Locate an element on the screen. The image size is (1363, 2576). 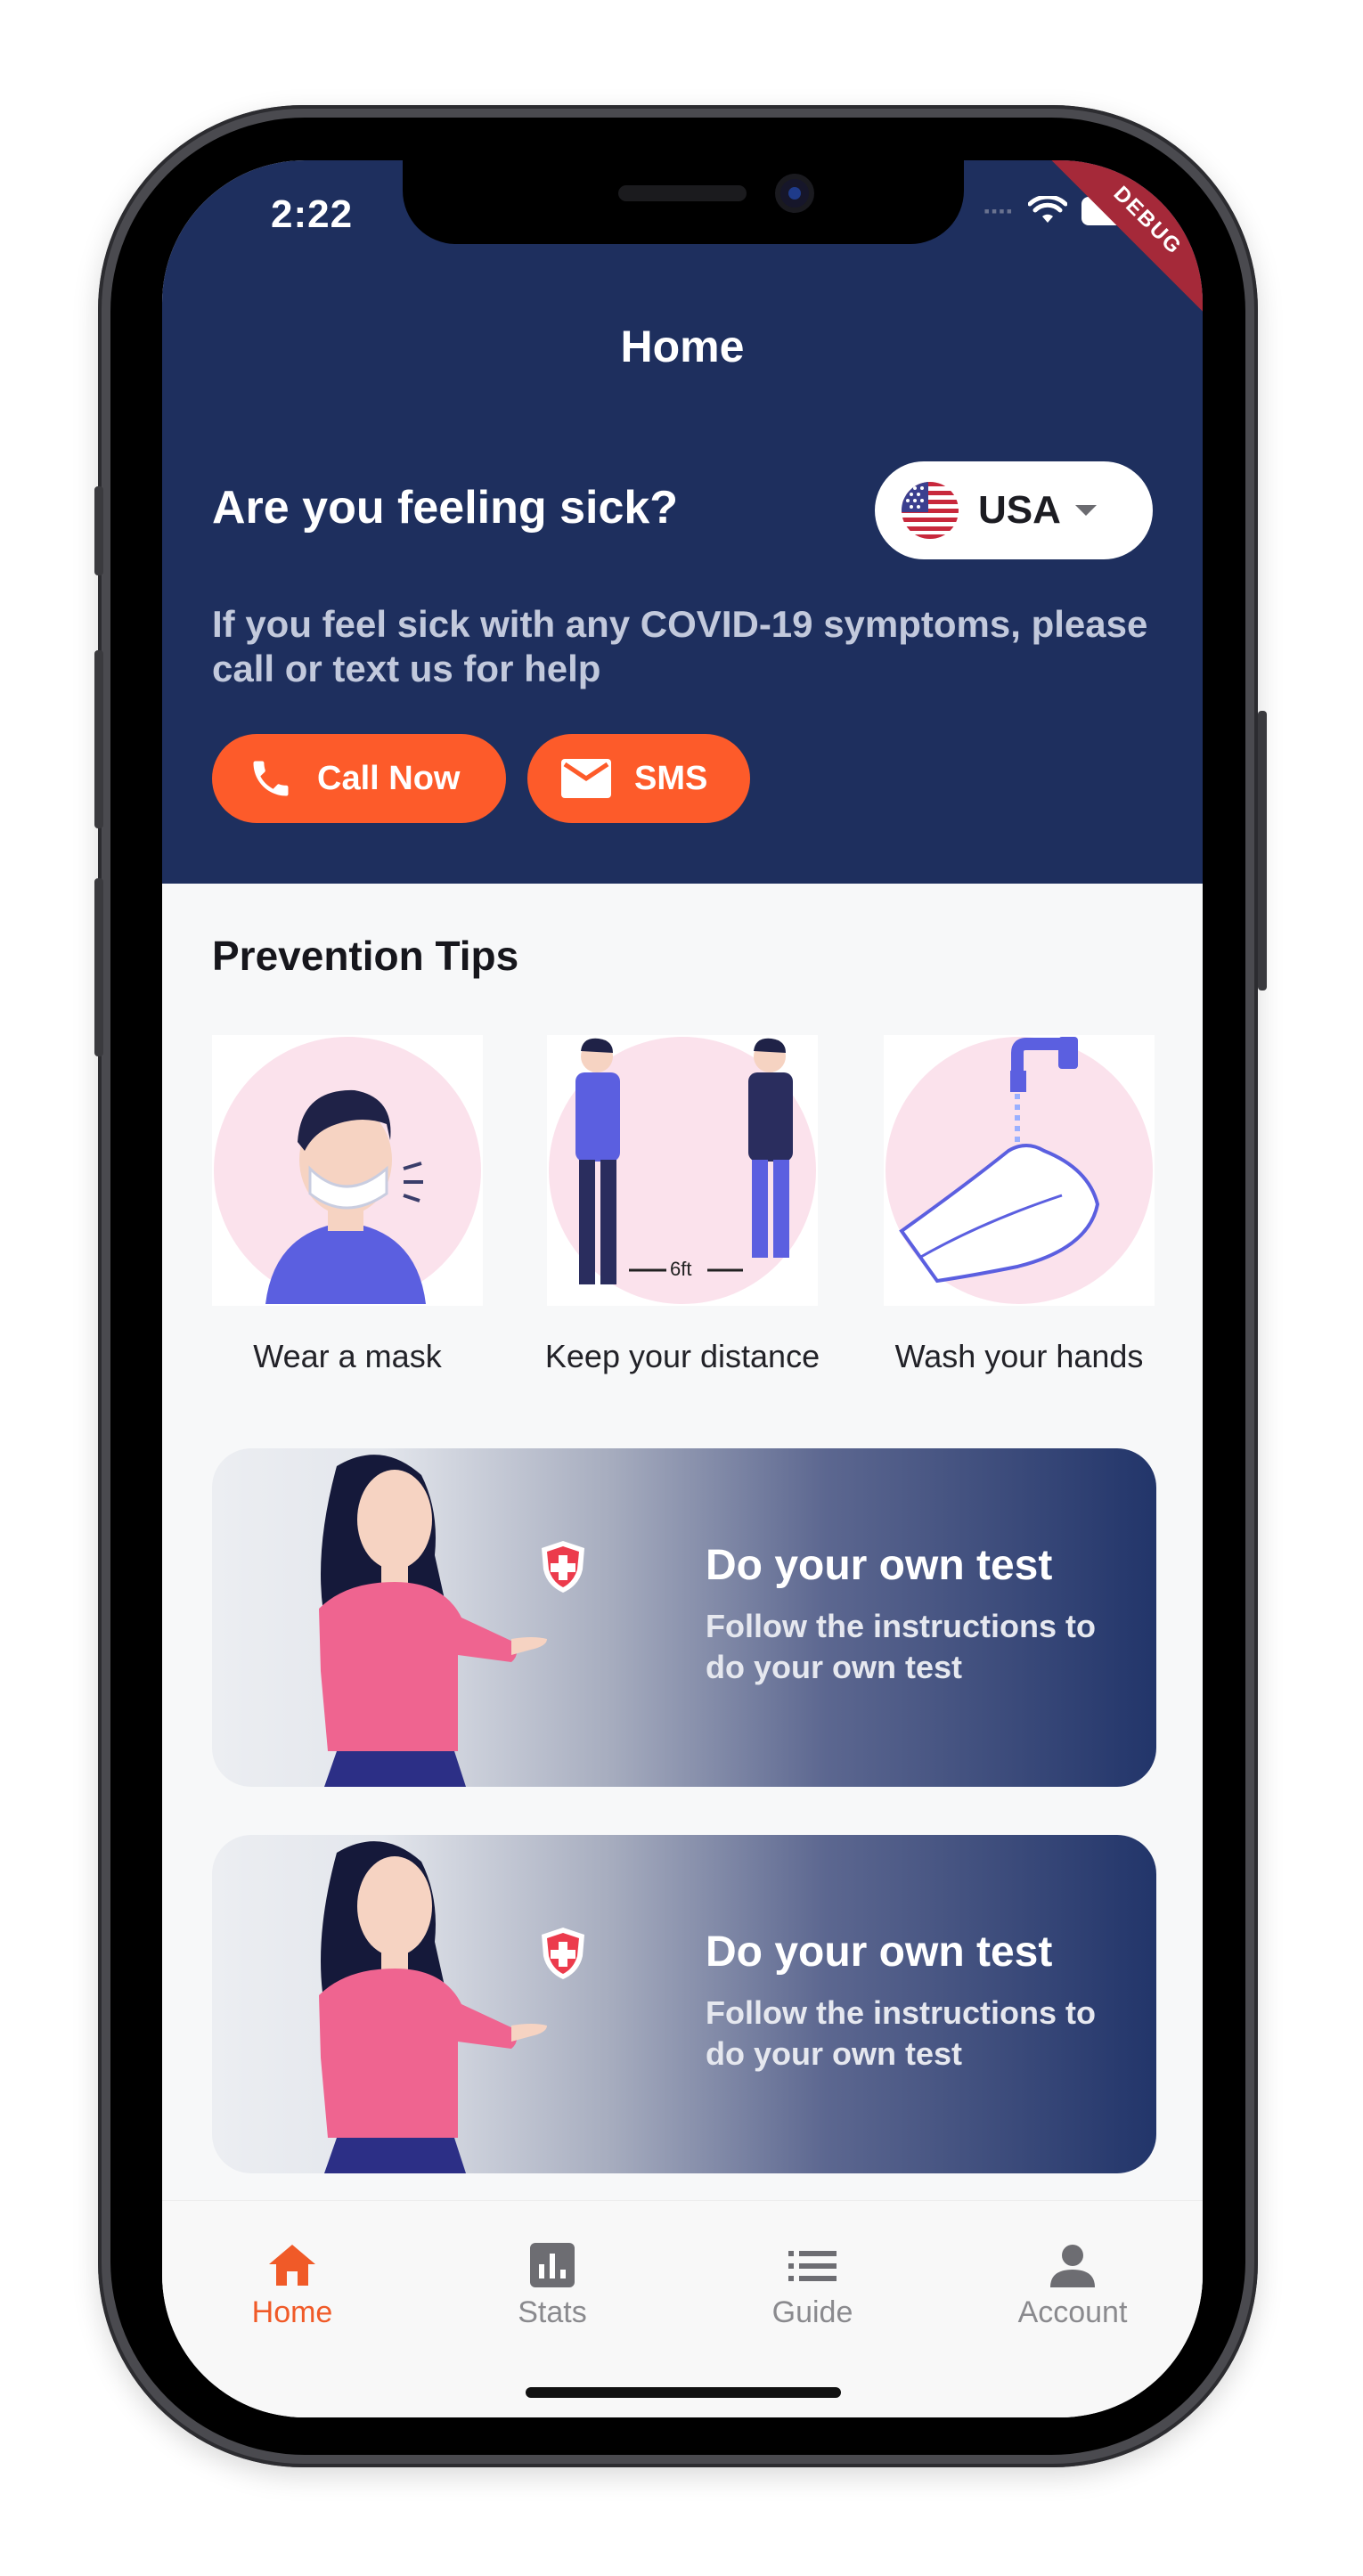
status-time: 2:22 is located at coordinates (312, 214).